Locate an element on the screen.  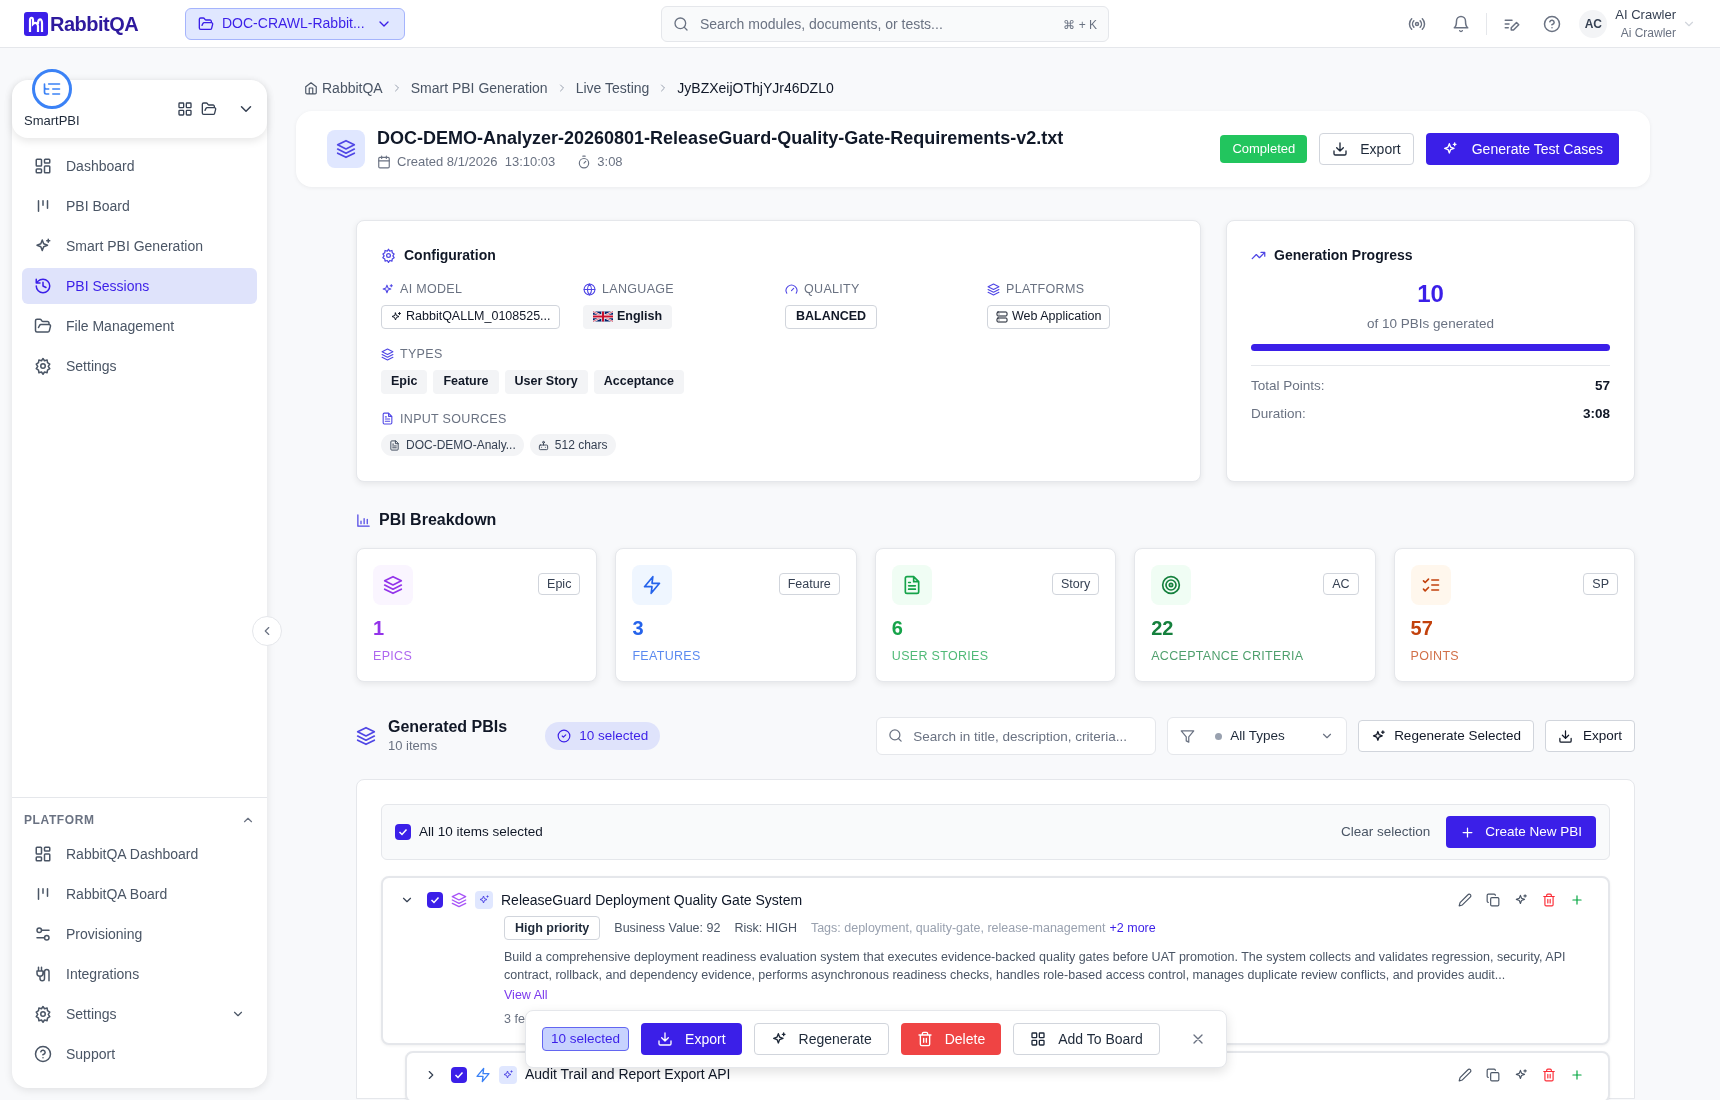
module-name: SmartPBI is located at coordinates (52, 121).